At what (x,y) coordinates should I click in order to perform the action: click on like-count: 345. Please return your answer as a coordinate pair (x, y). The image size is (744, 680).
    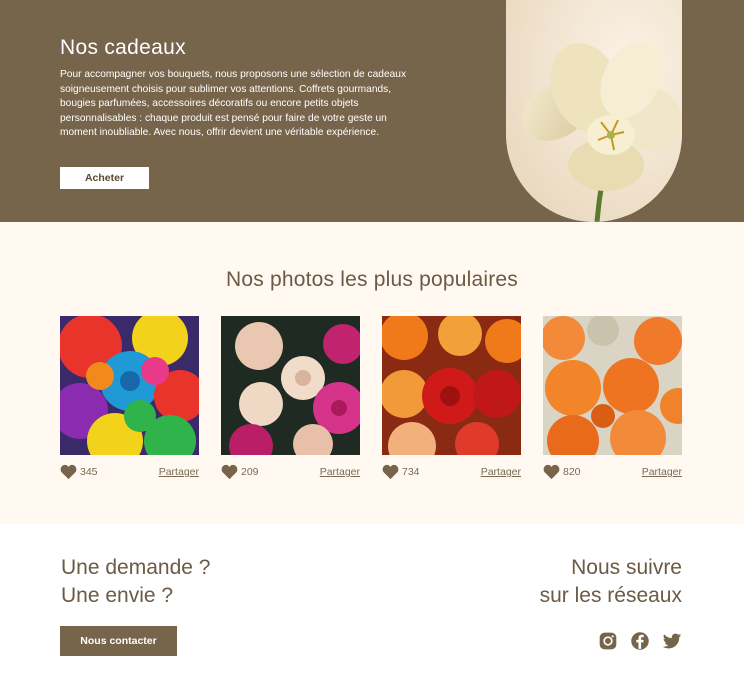
    Looking at the image, I should click on (89, 472).